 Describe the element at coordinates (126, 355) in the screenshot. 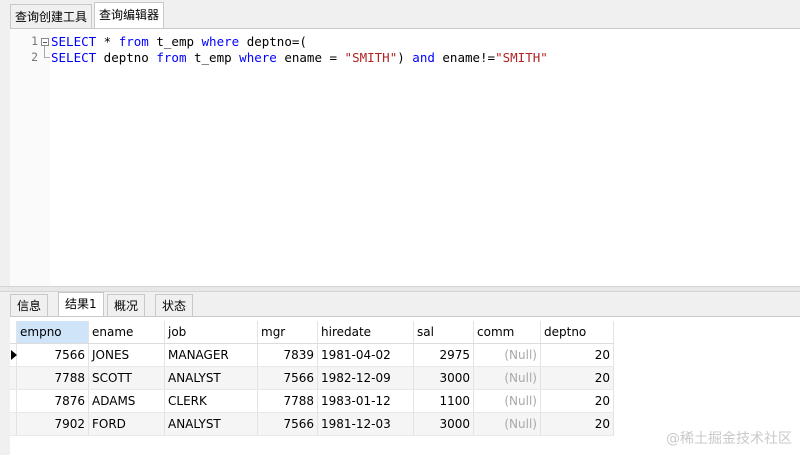

I see `table-cell-ename: JONES` at that location.